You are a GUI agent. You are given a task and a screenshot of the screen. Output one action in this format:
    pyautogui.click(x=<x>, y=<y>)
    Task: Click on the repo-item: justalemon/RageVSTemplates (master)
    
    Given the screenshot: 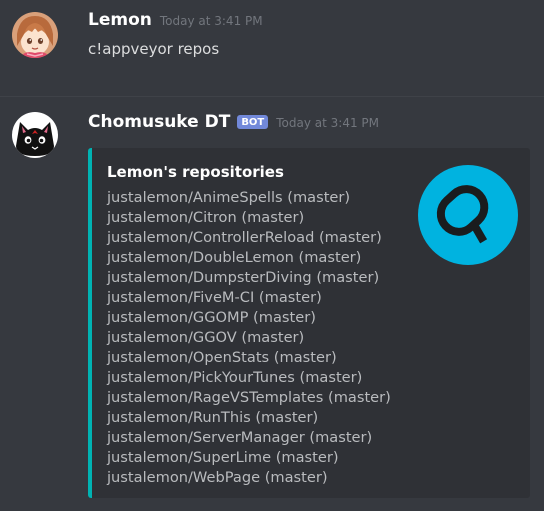 What is the action you would take?
    pyautogui.click(x=249, y=397)
    